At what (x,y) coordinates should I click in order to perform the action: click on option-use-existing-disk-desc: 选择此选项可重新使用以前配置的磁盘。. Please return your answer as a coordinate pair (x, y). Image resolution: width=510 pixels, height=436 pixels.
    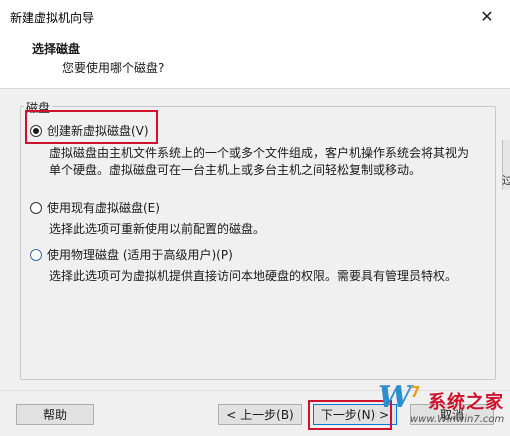
    Looking at the image, I should click on (157, 229).